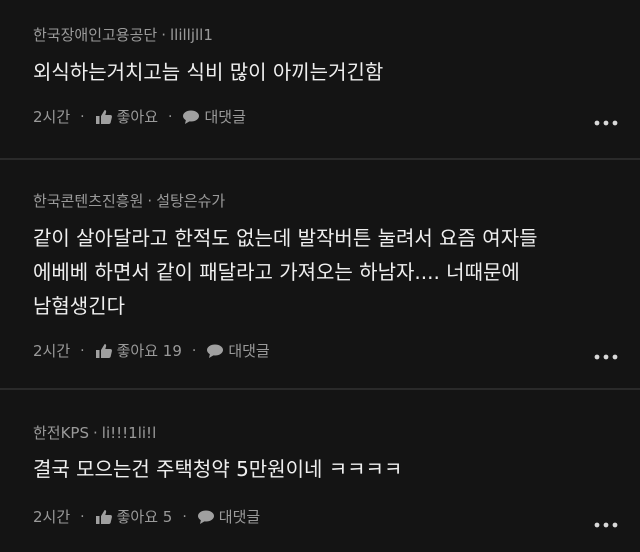 Image resolution: width=640 pixels, height=552 pixels. Describe the element at coordinates (191, 201) in the screenshot. I see `nickname: 설탕은슈가` at that location.